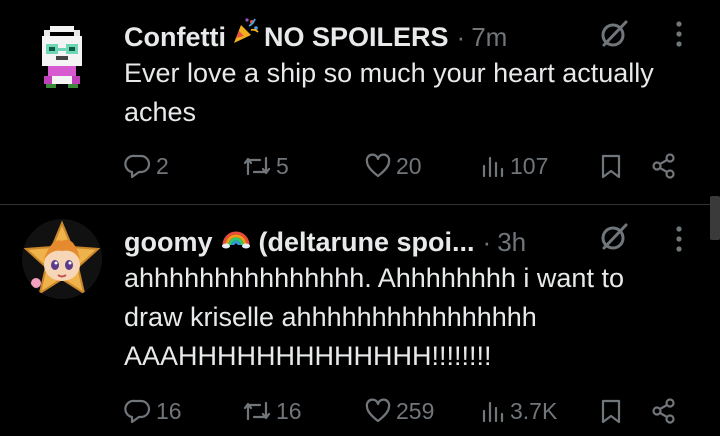 Image resolution: width=720 pixels, height=436 pixels. What do you see at coordinates (168, 242) in the screenshot?
I see `author-name: goomy` at bounding box center [168, 242].